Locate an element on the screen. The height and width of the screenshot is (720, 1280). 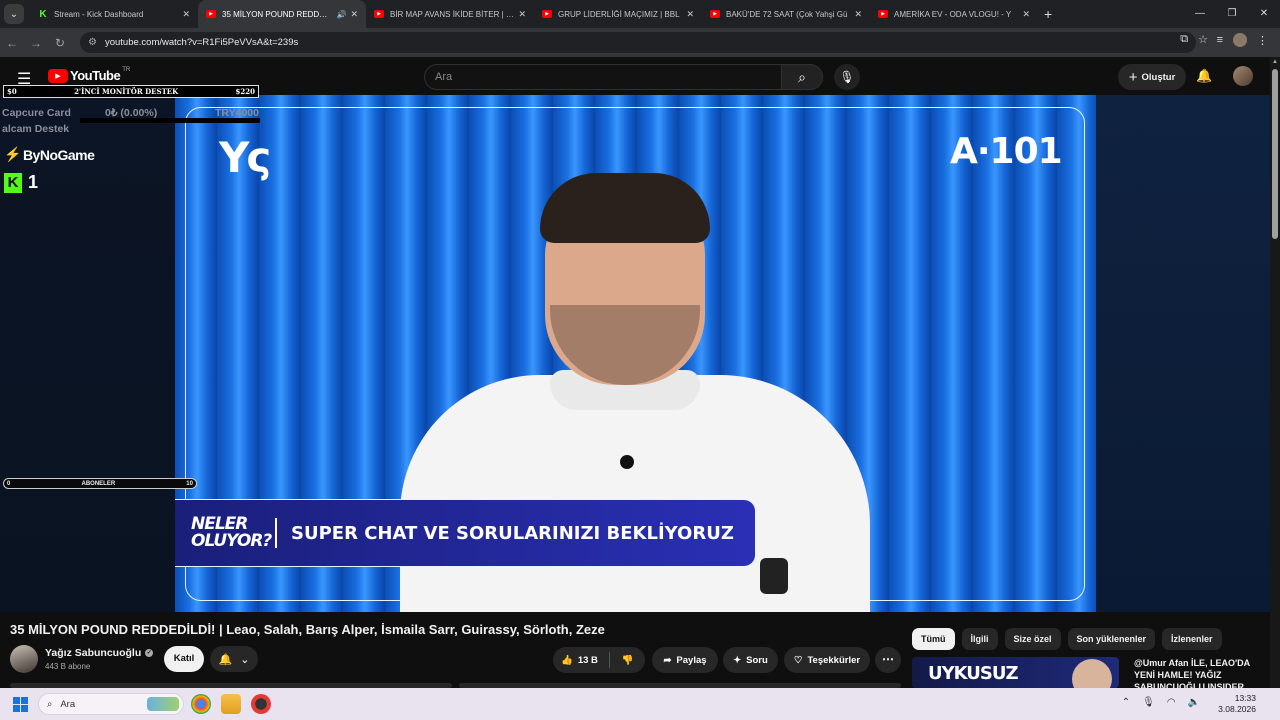
capcure-target: TRY4000 is located at coordinates (237, 113).